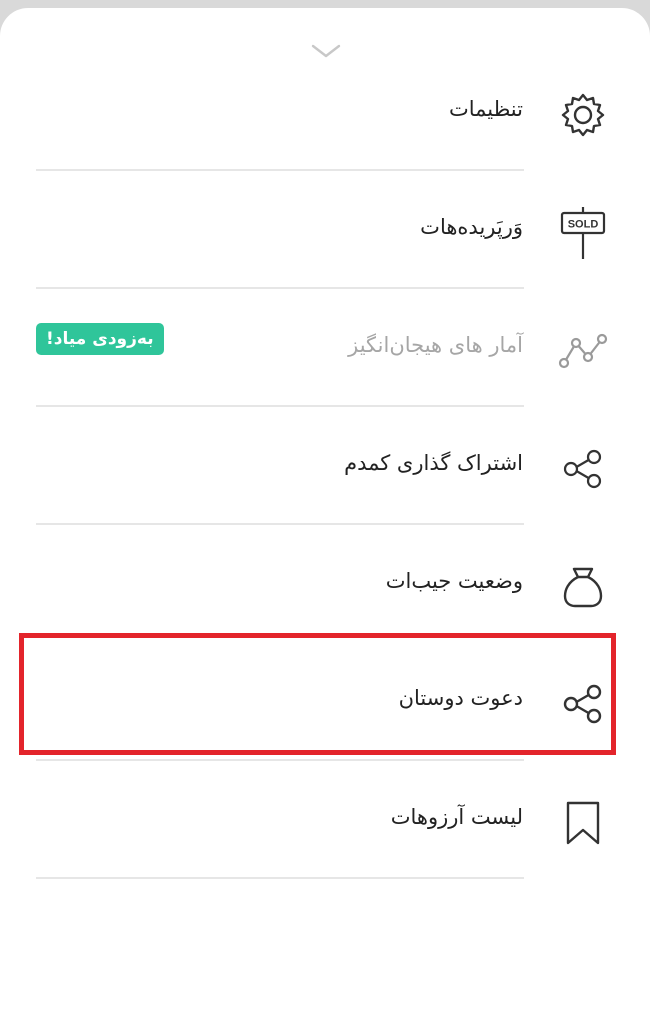 The width and height of the screenshot is (650, 1024). I want to click on menu-item-label: اشتراک گذاری کمدم, so click(433, 463).